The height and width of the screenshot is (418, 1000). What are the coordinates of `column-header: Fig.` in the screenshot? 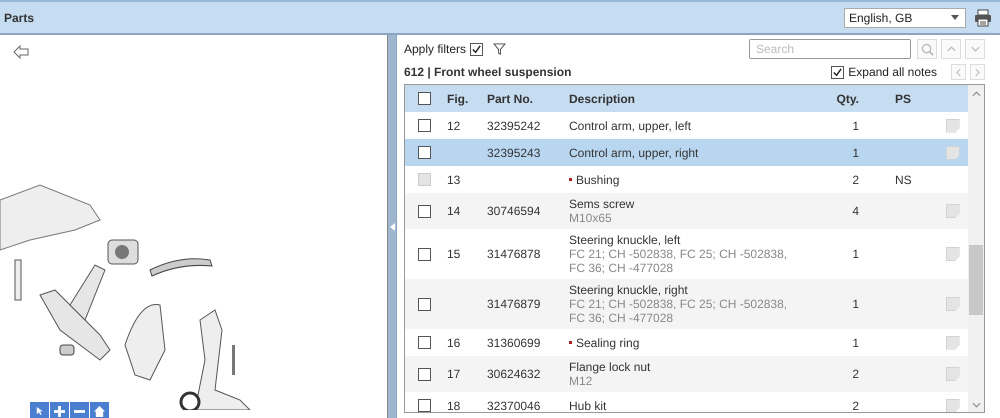 It's located at (463, 99).